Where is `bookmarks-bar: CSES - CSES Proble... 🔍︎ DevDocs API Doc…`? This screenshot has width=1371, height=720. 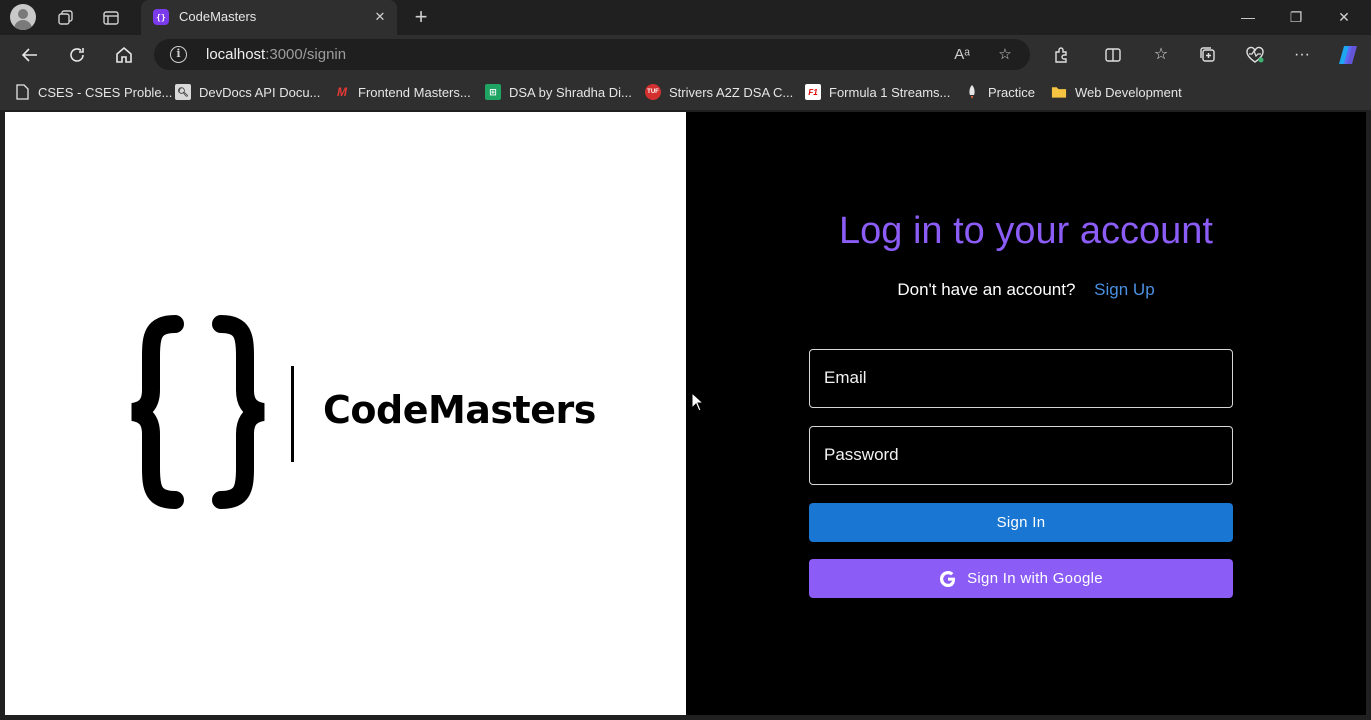 bookmarks-bar: CSES - CSES Proble... 🔍︎ DevDocs API Doc… is located at coordinates (685, 92).